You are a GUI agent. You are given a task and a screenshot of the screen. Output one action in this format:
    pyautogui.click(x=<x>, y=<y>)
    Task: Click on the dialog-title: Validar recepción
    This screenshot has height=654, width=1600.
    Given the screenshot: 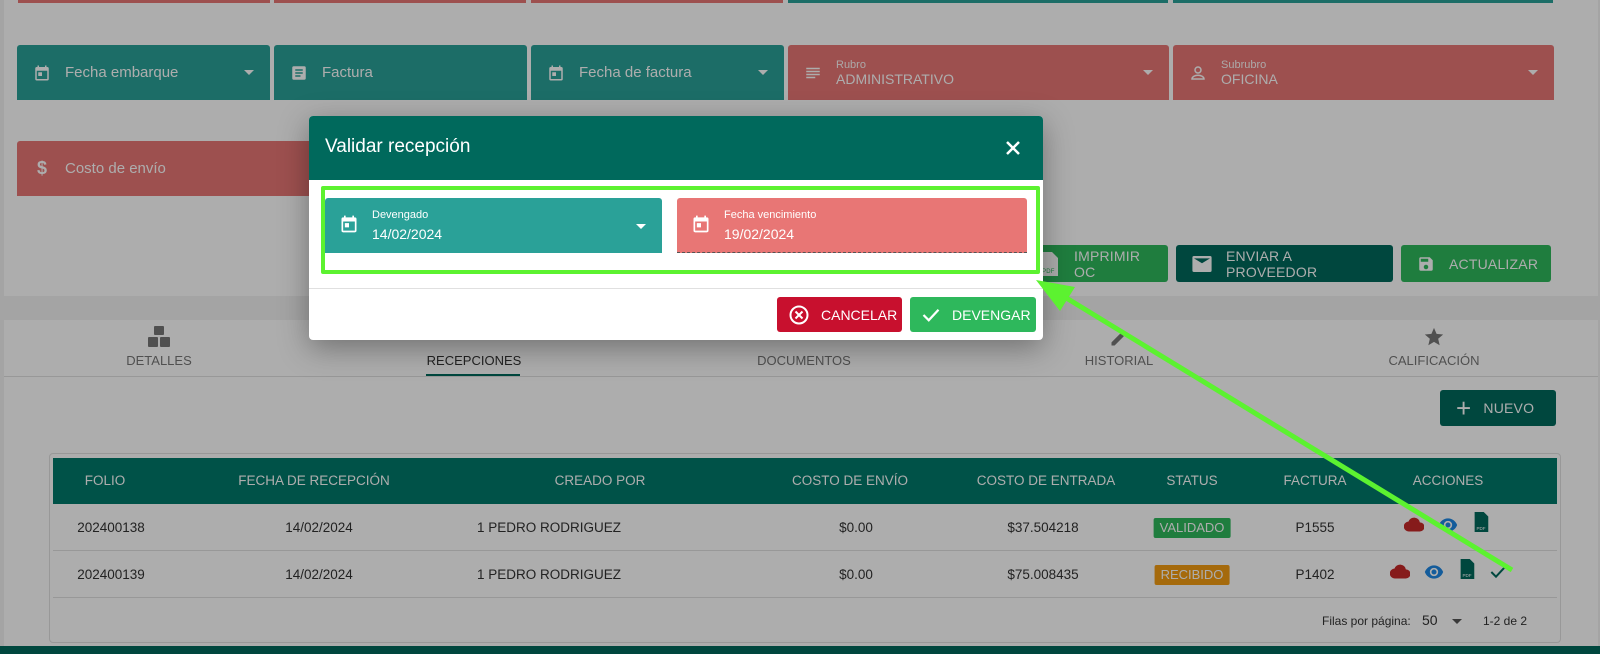 What is the action you would take?
    pyautogui.click(x=398, y=146)
    